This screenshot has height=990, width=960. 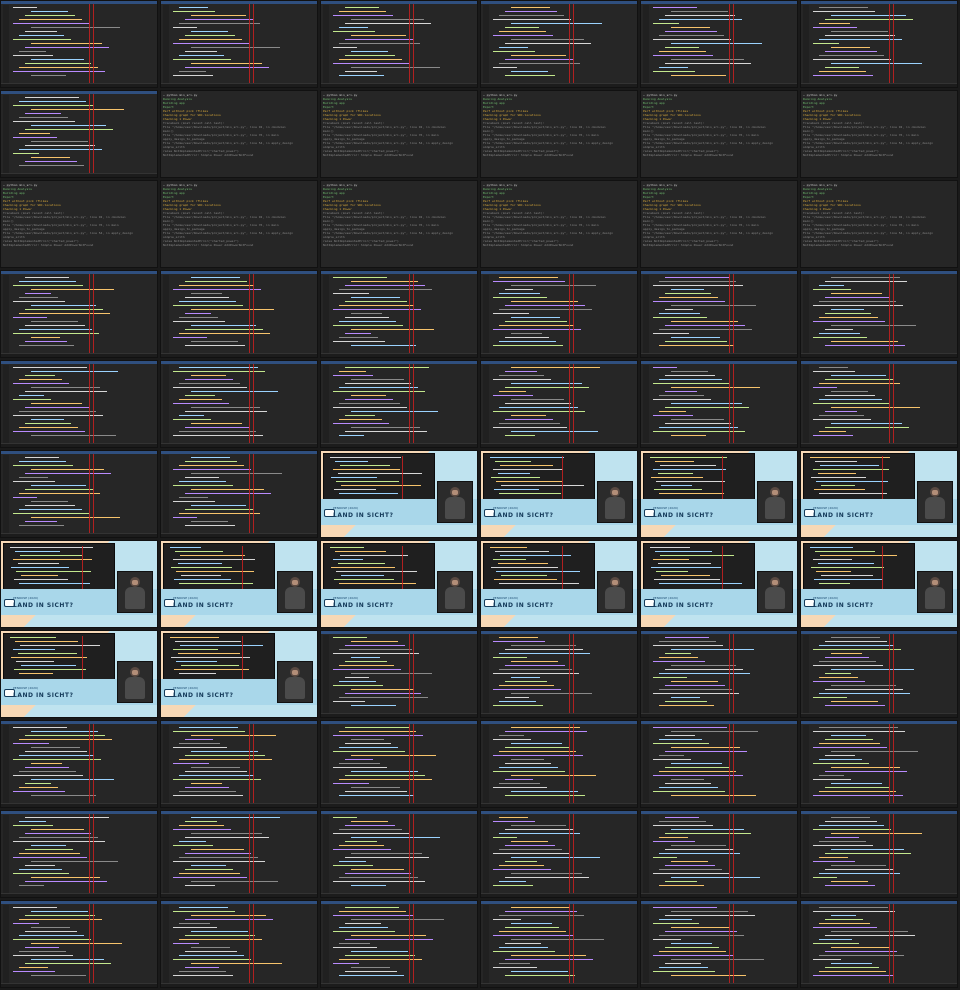 I want to click on slide-title: LAND IN SICHT?, so click(x=843, y=515).